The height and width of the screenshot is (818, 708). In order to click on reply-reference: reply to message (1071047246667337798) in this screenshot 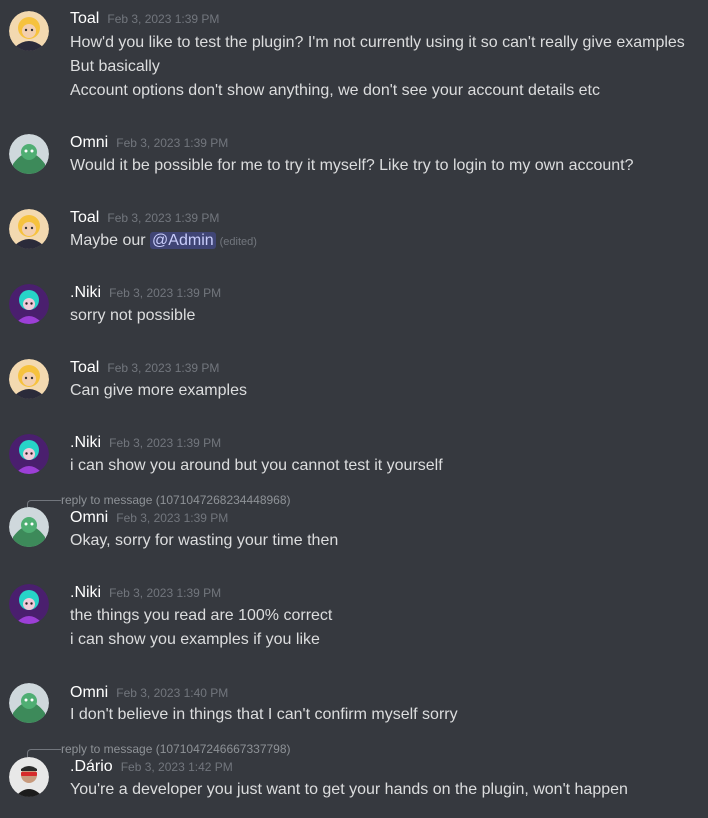, I will do `click(176, 749)`.